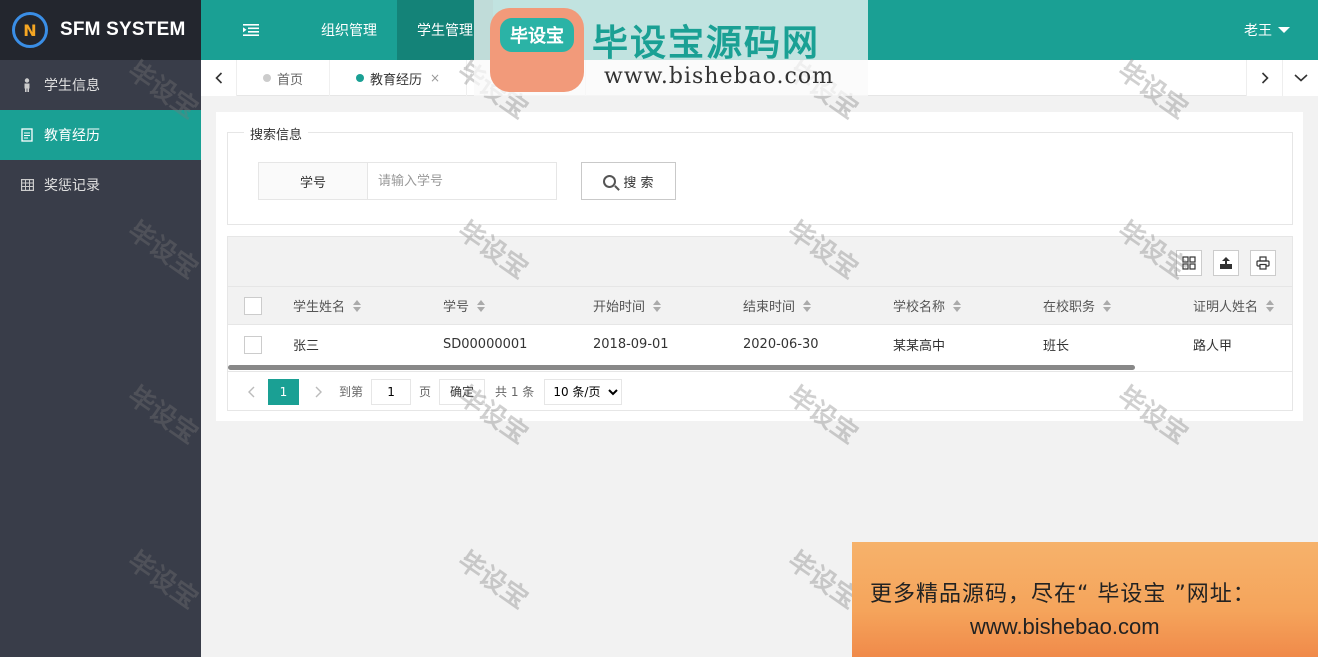 Image resolution: width=1318 pixels, height=657 pixels. I want to click on printer-icon, so click(1263, 263).